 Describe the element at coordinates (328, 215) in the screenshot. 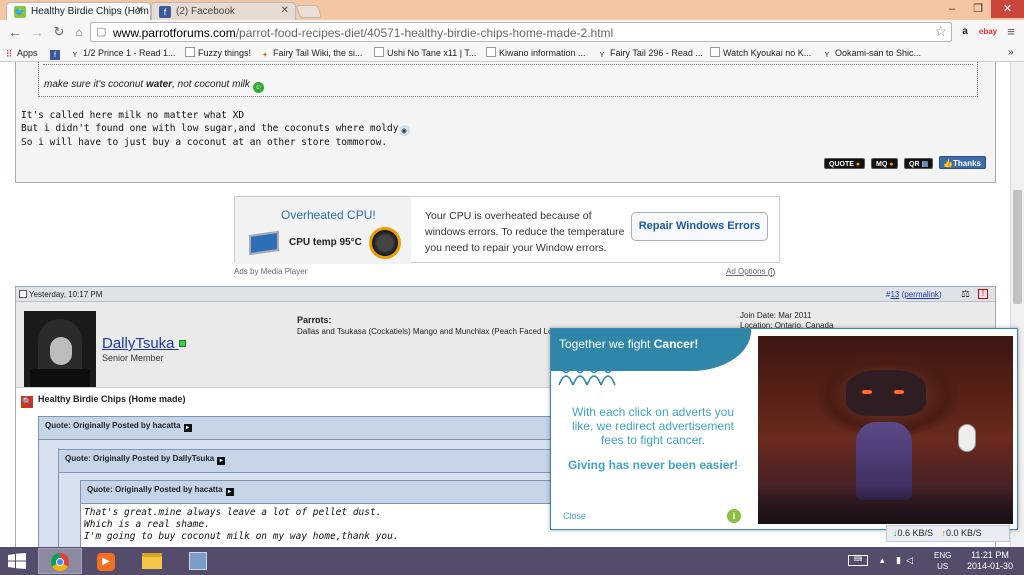

I see `ad-title: Overheated CPU!` at that location.